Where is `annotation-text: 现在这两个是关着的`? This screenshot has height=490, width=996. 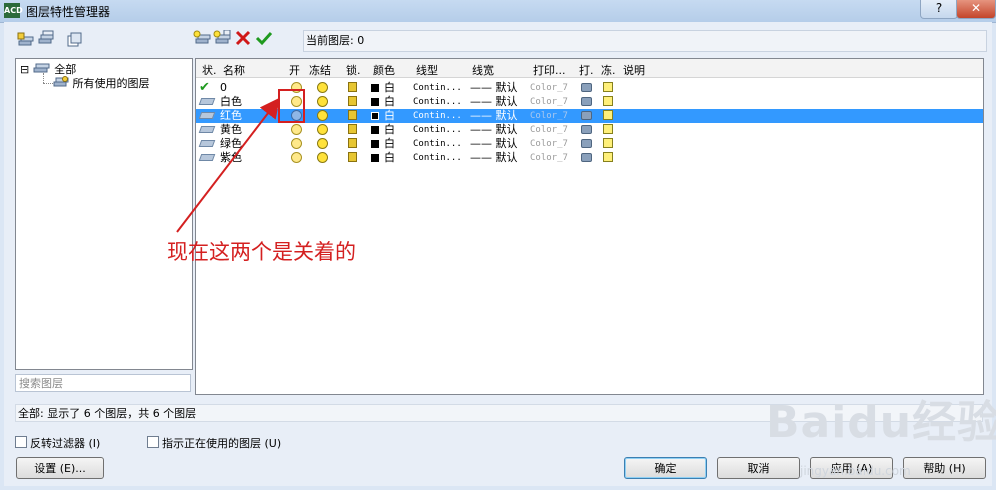
annotation-text: 现在这两个是关着的 is located at coordinates (261, 252).